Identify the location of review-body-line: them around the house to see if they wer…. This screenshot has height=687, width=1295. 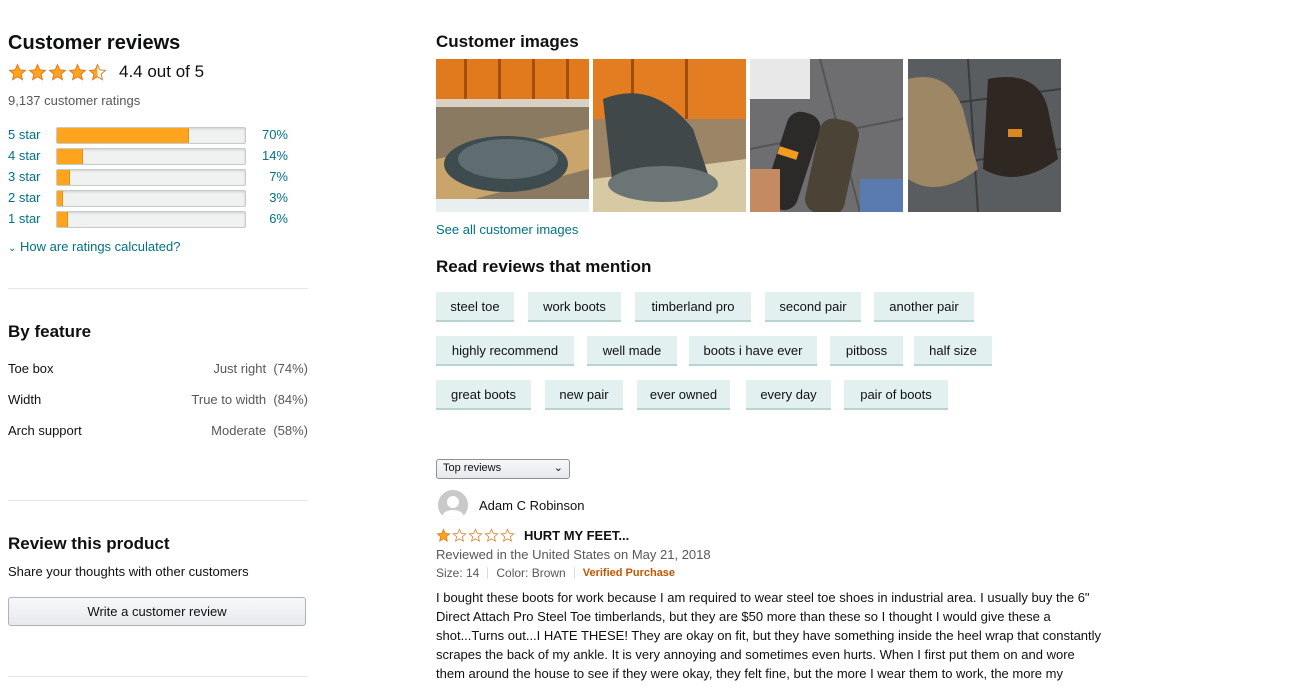
(749, 673).